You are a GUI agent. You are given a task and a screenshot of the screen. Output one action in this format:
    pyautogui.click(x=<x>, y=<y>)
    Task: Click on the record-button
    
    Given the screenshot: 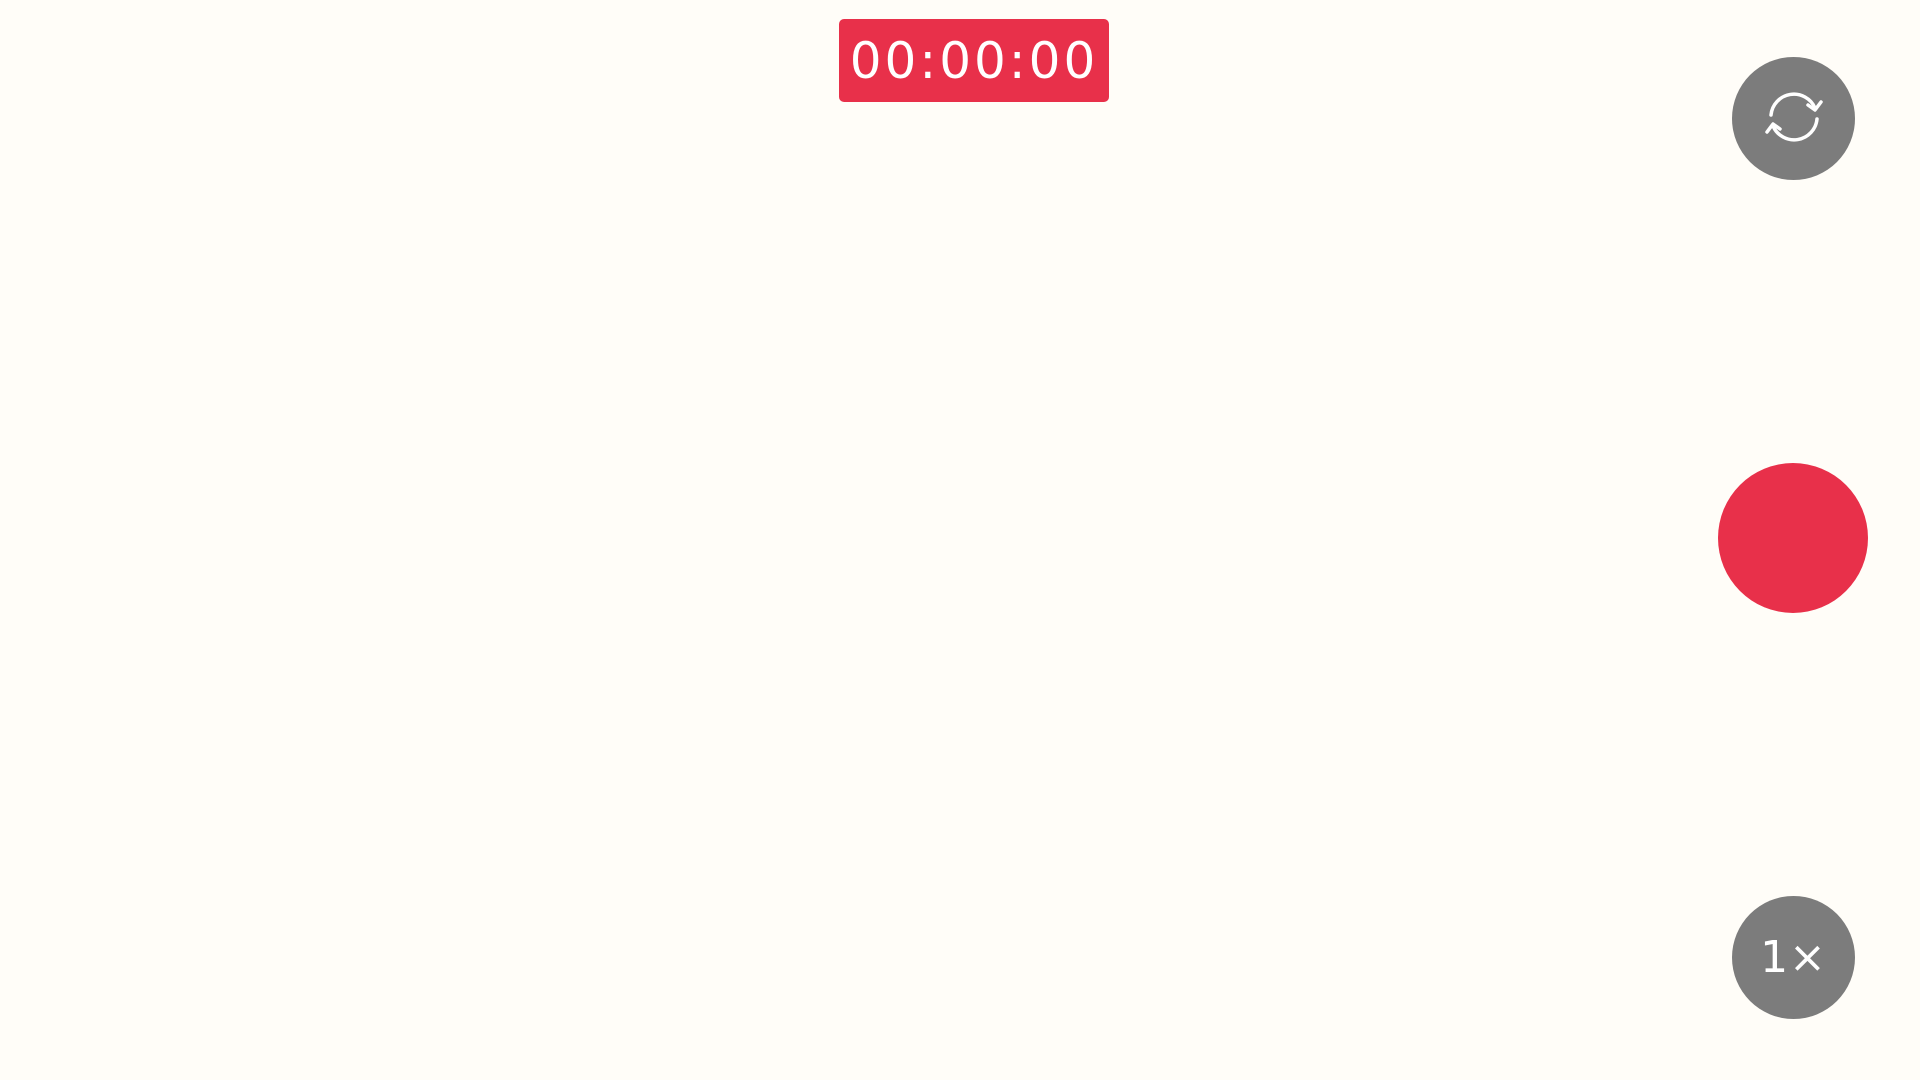 What is the action you would take?
    pyautogui.click(x=1793, y=538)
    